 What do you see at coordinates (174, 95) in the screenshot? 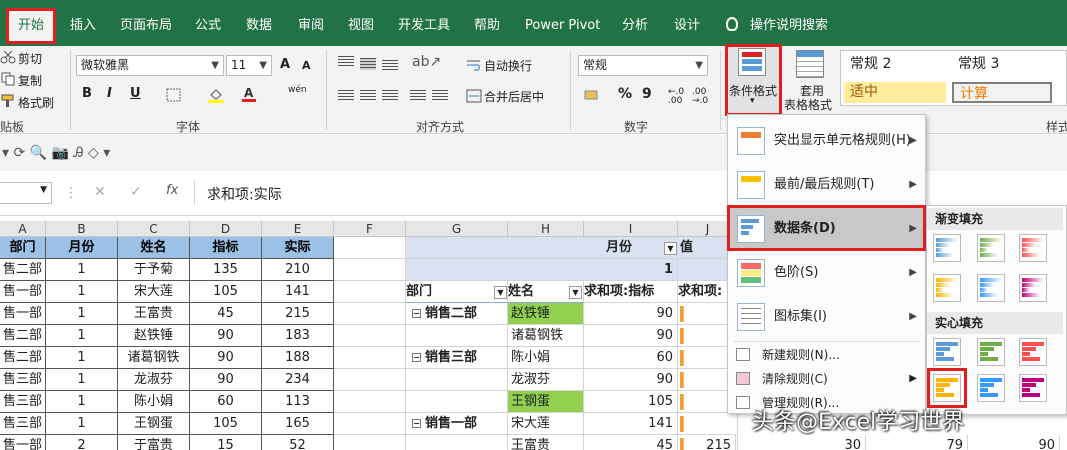
I see `border-icon` at bounding box center [174, 95].